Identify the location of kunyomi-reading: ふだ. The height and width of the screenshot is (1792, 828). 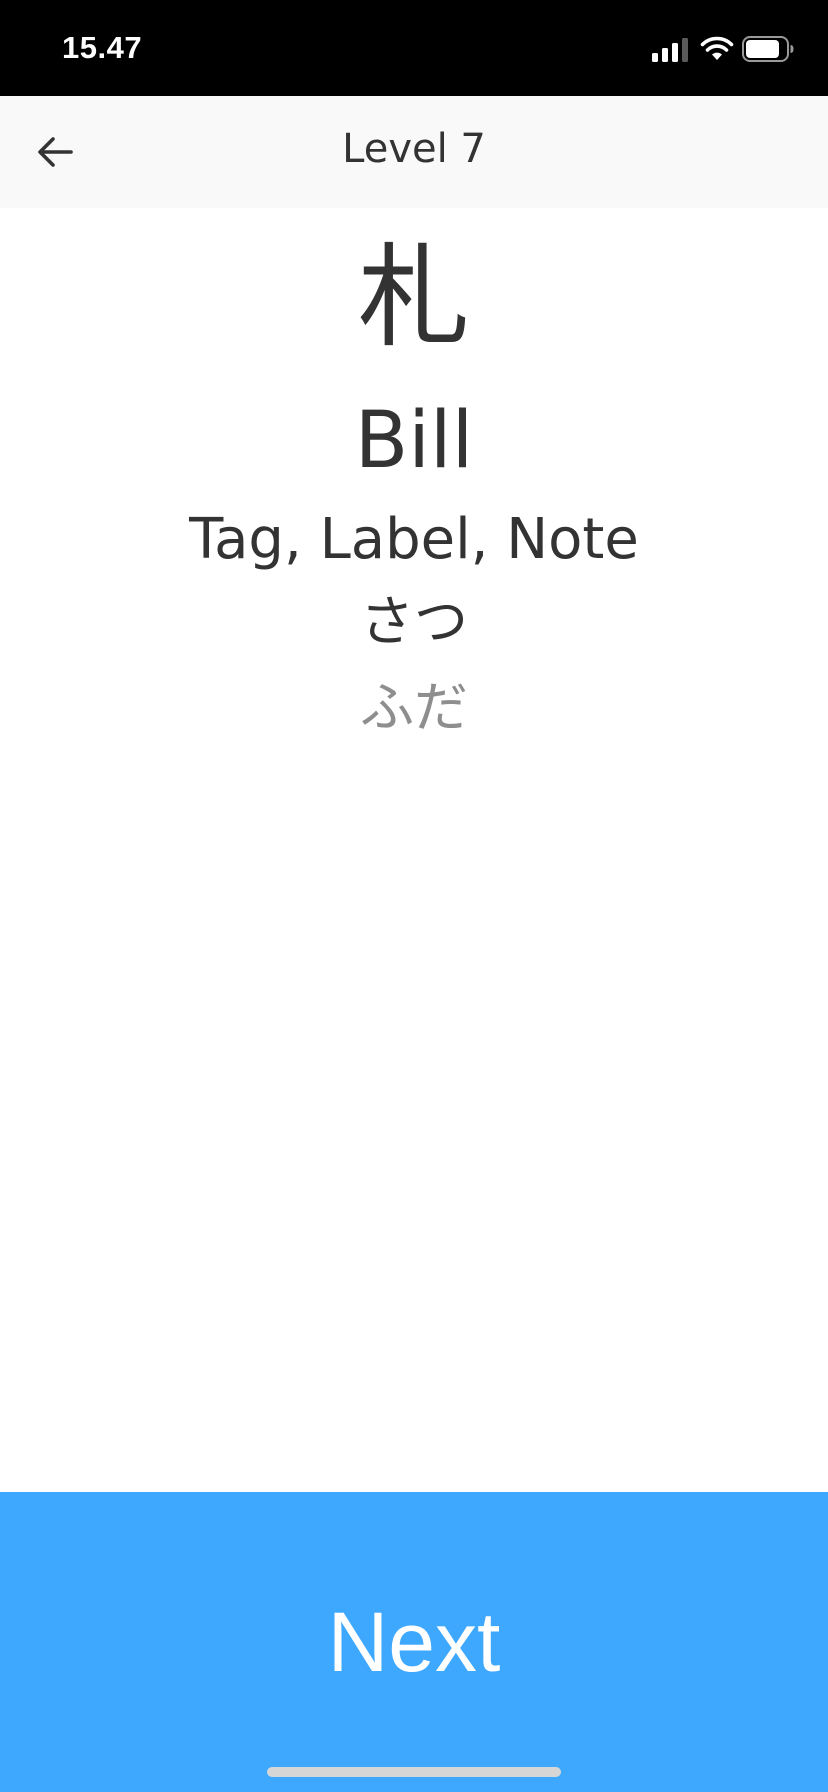
(414, 707).